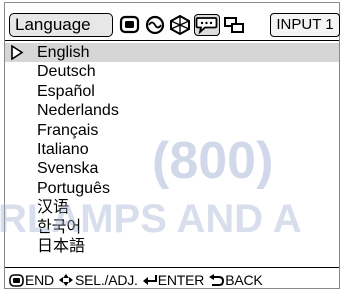 The image size is (343, 293). I want to click on selection-cursor-icon, so click(17, 52).